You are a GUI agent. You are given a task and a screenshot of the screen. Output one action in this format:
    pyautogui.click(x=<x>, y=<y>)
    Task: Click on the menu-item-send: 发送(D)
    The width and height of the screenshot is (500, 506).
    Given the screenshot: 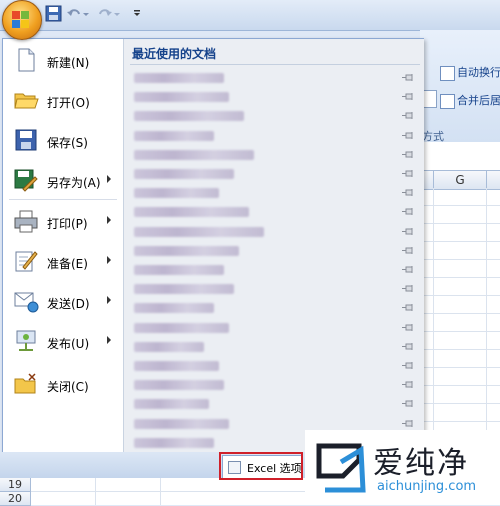 What is the action you would take?
    pyautogui.click(x=62, y=302)
    